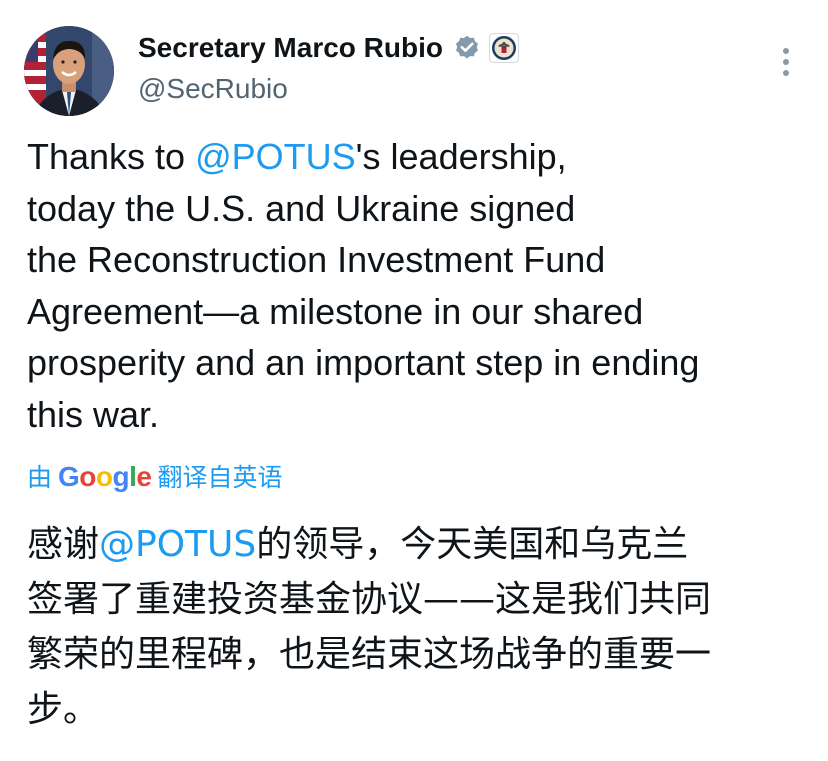 Image resolution: width=828 pixels, height=761 pixels. What do you see at coordinates (111, 156) in the screenshot?
I see `text-segment: Thanks to` at bounding box center [111, 156].